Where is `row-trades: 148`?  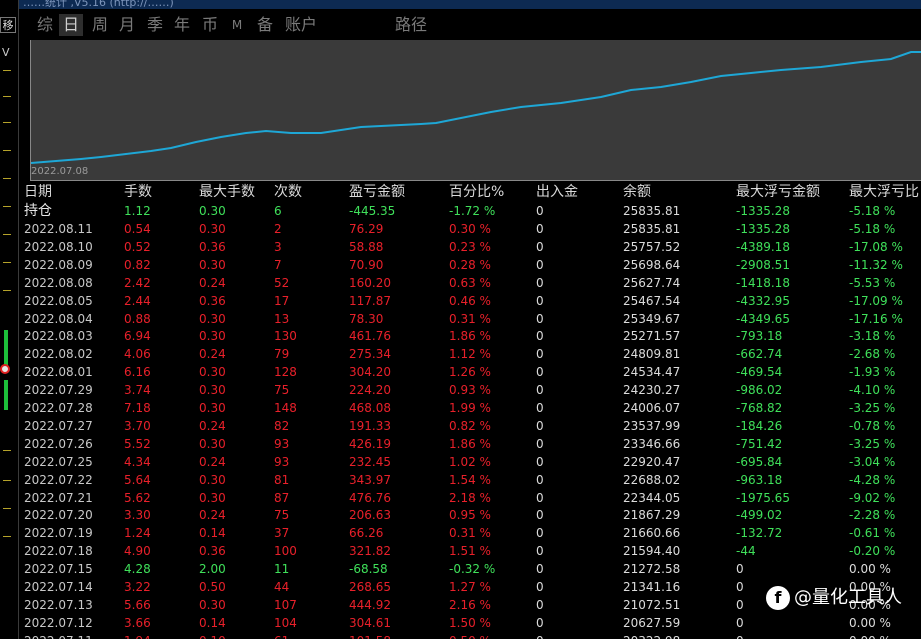
row-trades: 148 is located at coordinates (285, 408).